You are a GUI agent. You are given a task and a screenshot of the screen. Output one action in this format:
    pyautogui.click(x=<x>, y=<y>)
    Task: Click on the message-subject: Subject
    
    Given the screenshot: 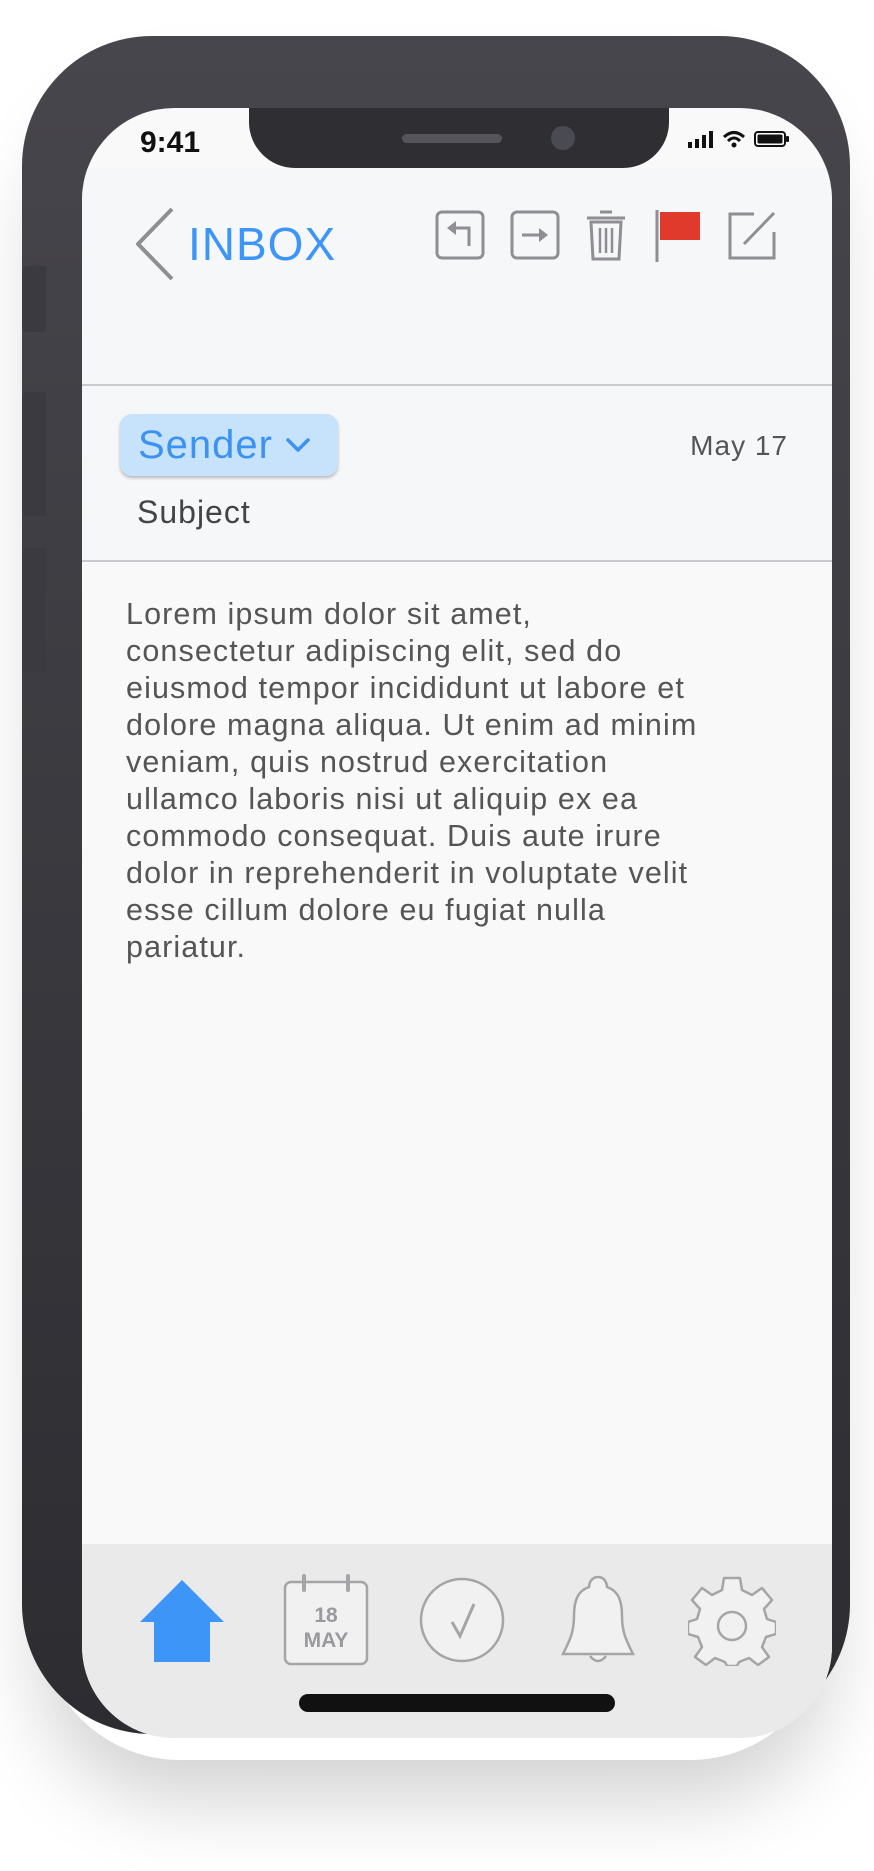 What is the action you would take?
    pyautogui.click(x=194, y=512)
    